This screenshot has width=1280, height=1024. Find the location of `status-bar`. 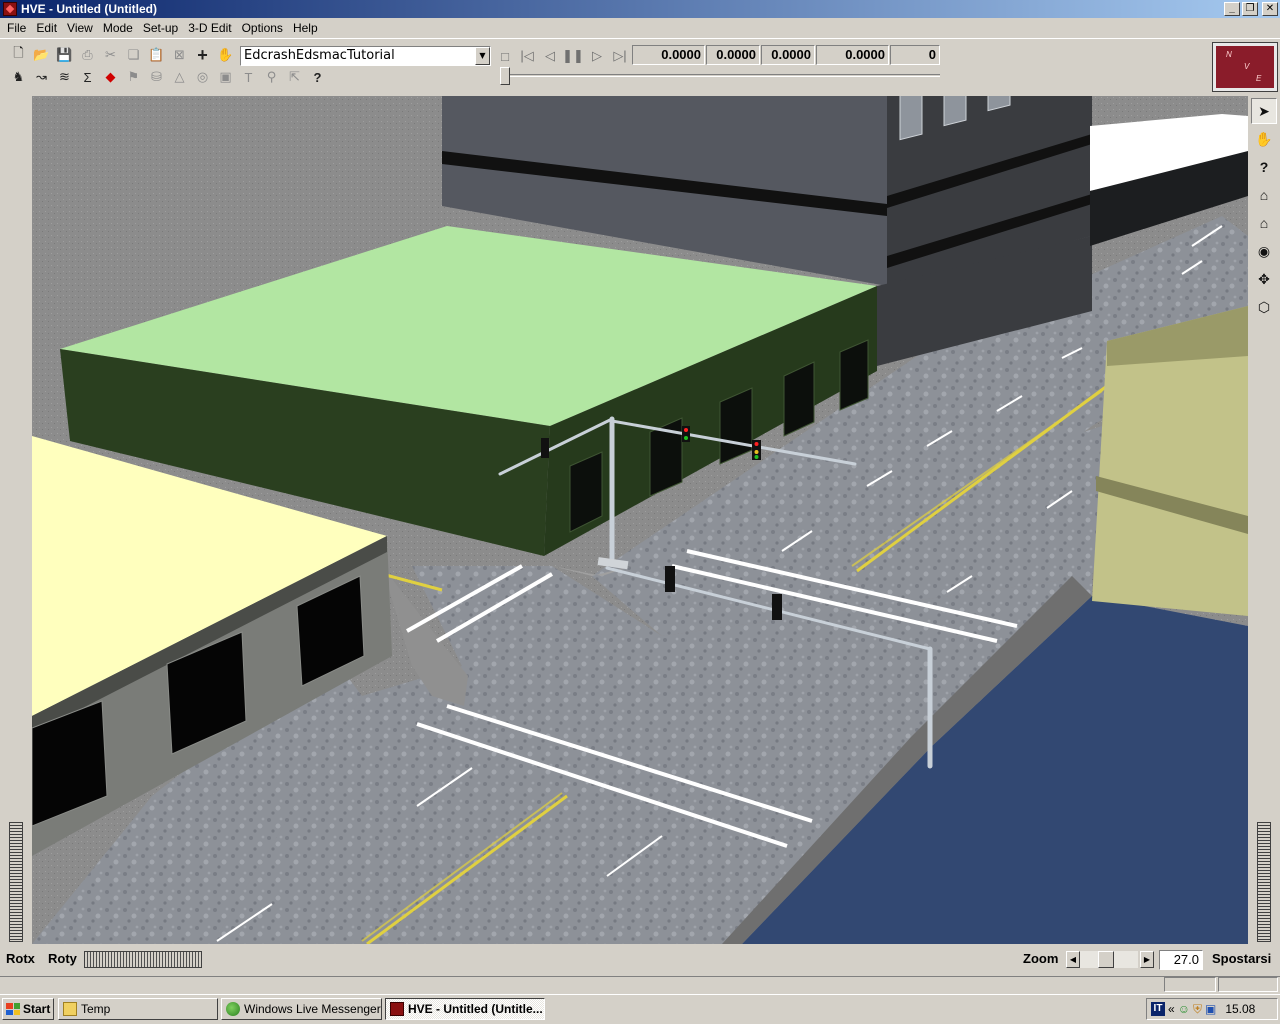

status-bar is located at coordinates (640, 985).